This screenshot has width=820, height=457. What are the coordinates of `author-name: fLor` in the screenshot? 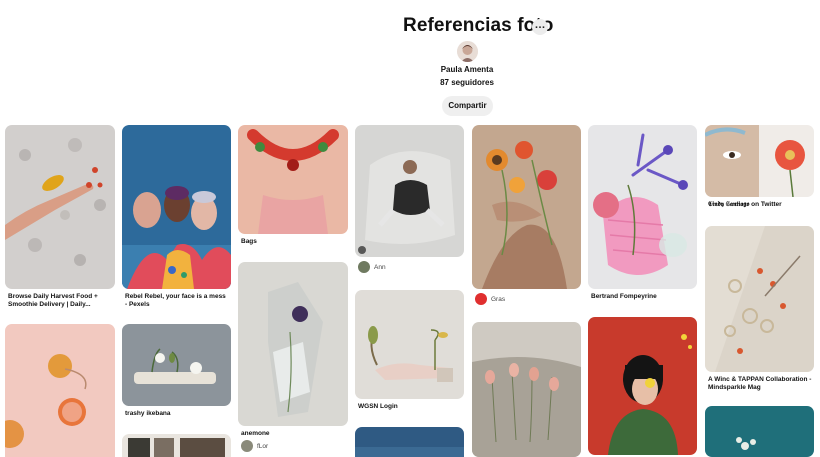 It's located at (263, 446).